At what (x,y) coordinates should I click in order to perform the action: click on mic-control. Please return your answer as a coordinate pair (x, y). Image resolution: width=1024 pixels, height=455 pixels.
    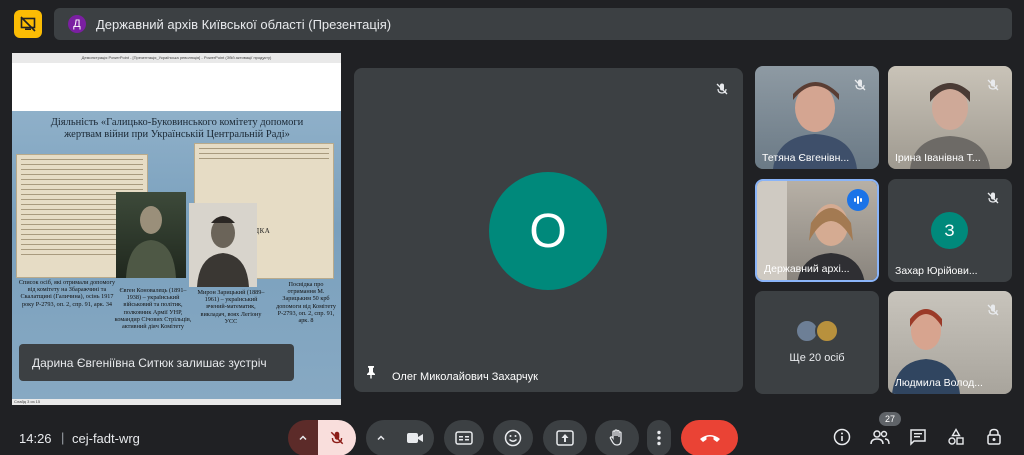
    Looking at the image, I should click on (322, 437).